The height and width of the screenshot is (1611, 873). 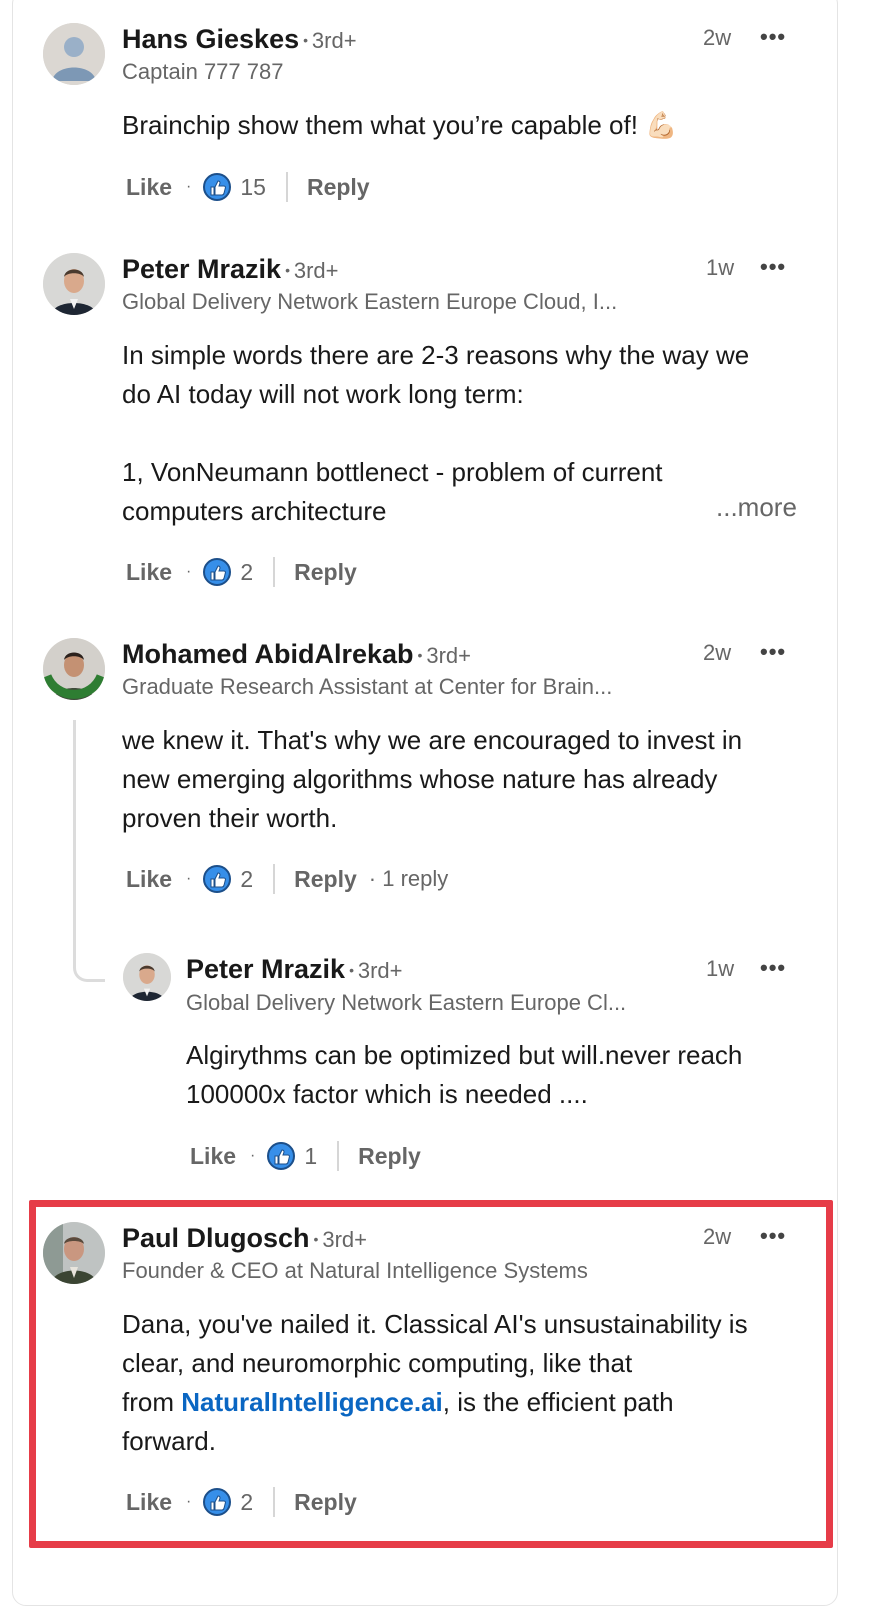 I want to click on body-line: proven their worth., so click(x=230, y=818).